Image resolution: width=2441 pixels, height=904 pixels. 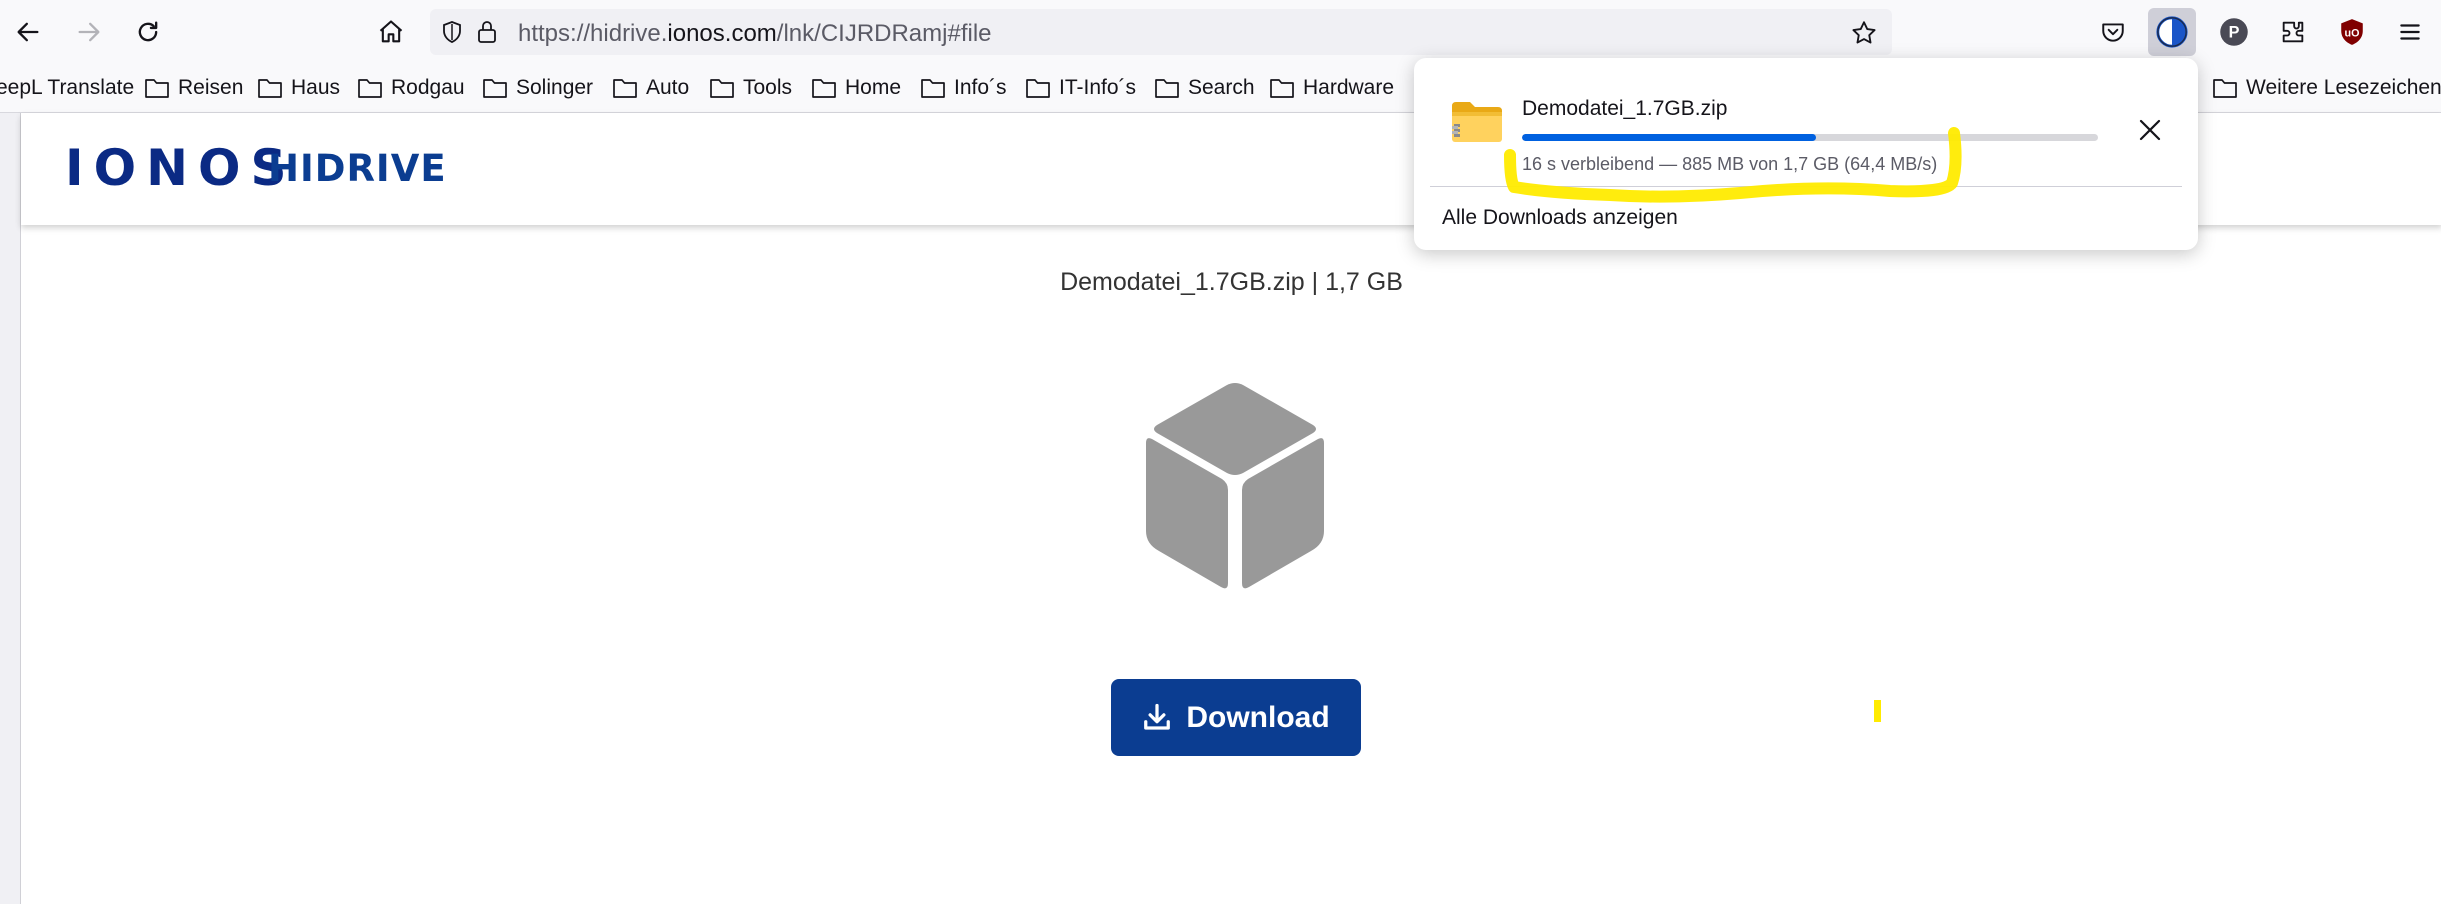 I want to click on file-name: Demodatei_1.7GB.zip, so click(x=1182, y=282).